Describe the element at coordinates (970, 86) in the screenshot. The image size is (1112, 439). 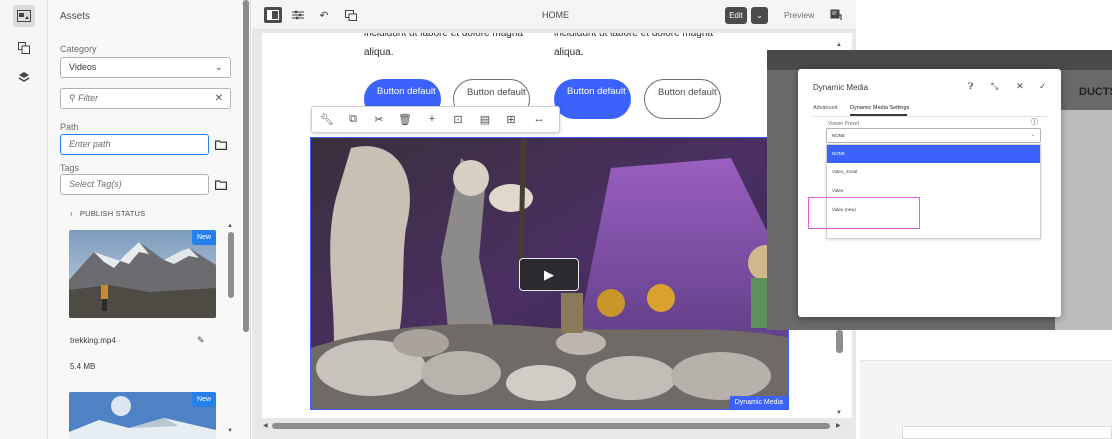
I see `help-icon: ❓︎` at that location.